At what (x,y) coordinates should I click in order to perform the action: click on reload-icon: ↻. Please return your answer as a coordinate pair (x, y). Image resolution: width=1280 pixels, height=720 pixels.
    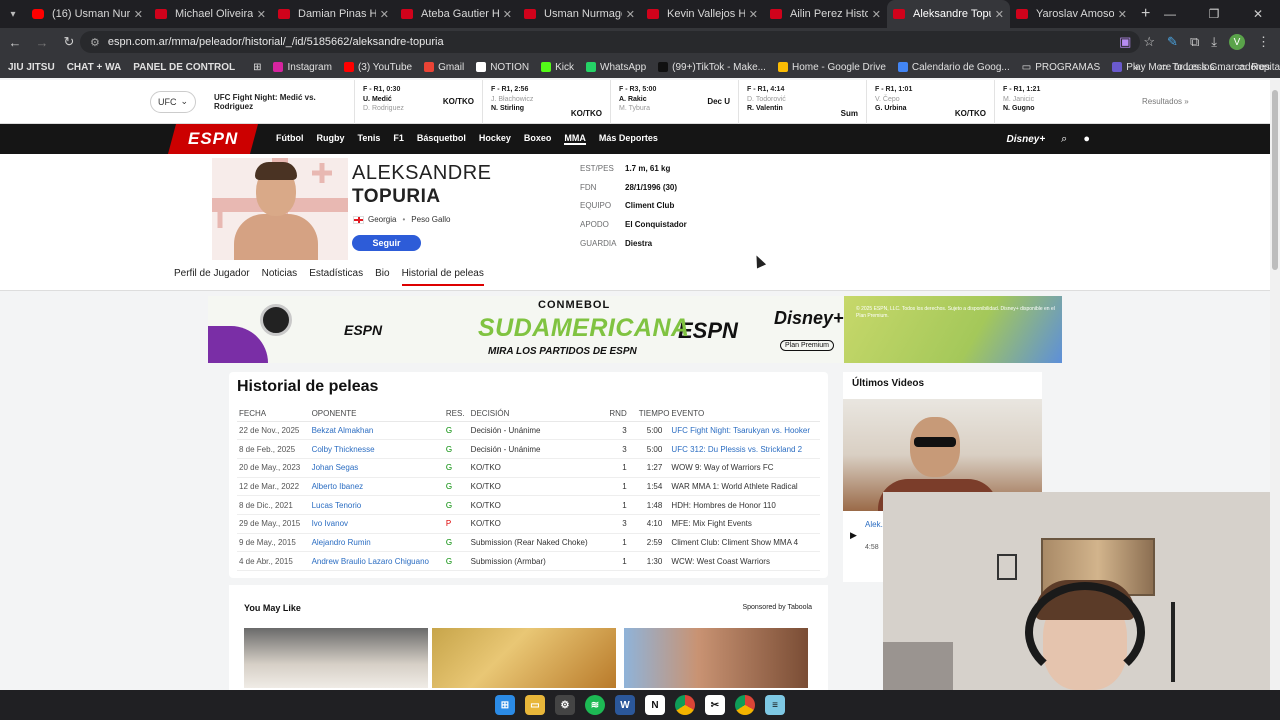
    Looking at the image, I should click on (69, 42).